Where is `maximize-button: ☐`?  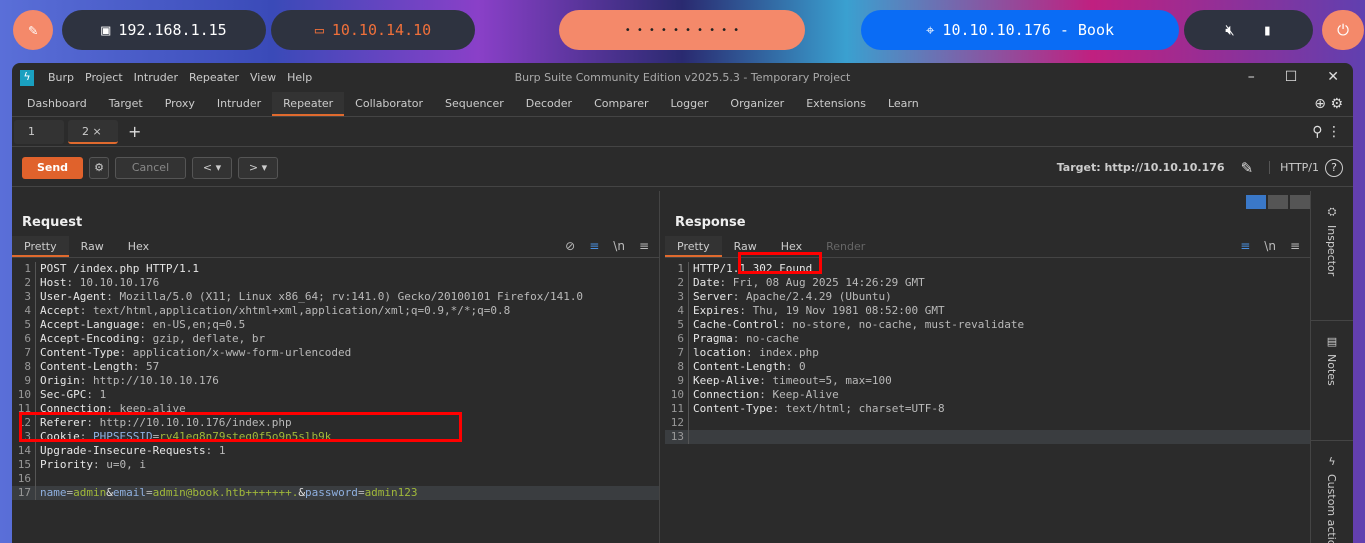 maximize-button: ☐ is located at coordinates (1291, 77).